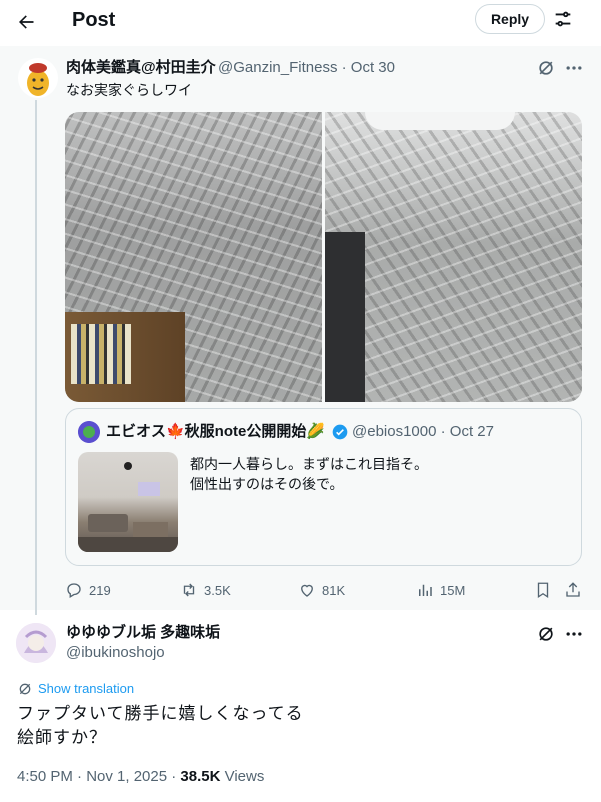 This screenshot has height=802, width=601. I want to click on top-bar: Post Reply, so click(300, 22).